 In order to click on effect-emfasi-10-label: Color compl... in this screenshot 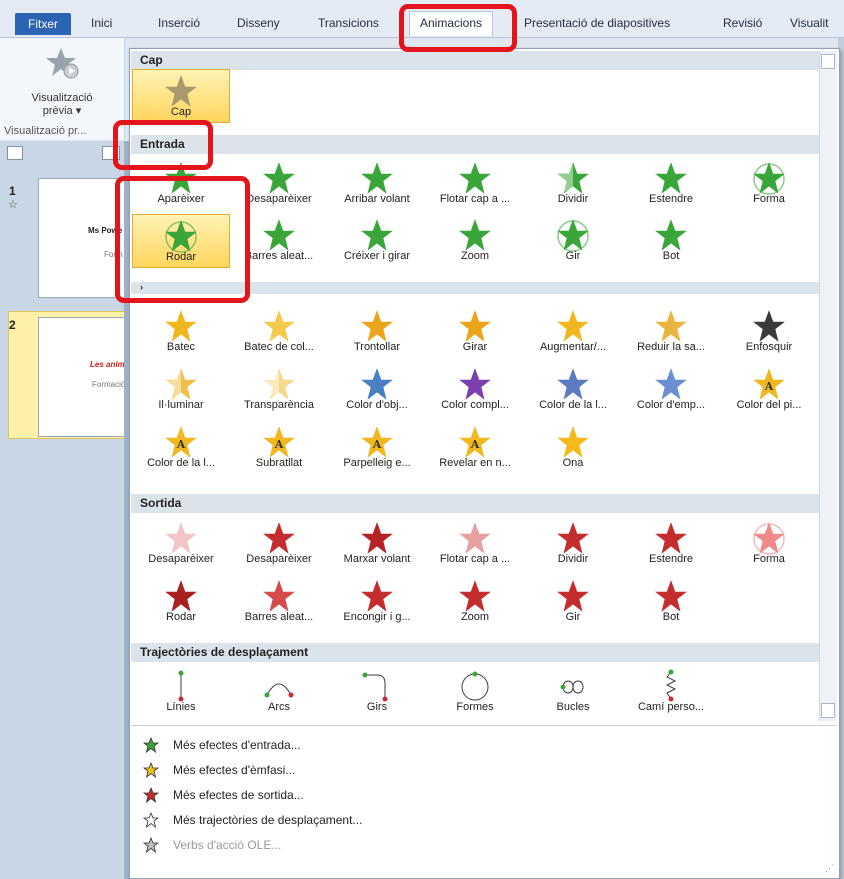, I will do `click(475, 405)`.